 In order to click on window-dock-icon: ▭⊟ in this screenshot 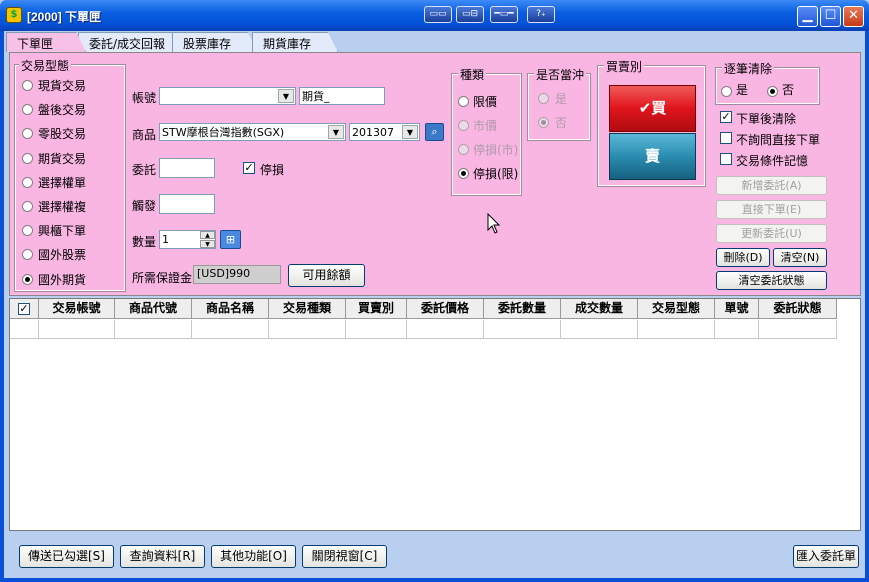, I will do `click(470, 14)`.